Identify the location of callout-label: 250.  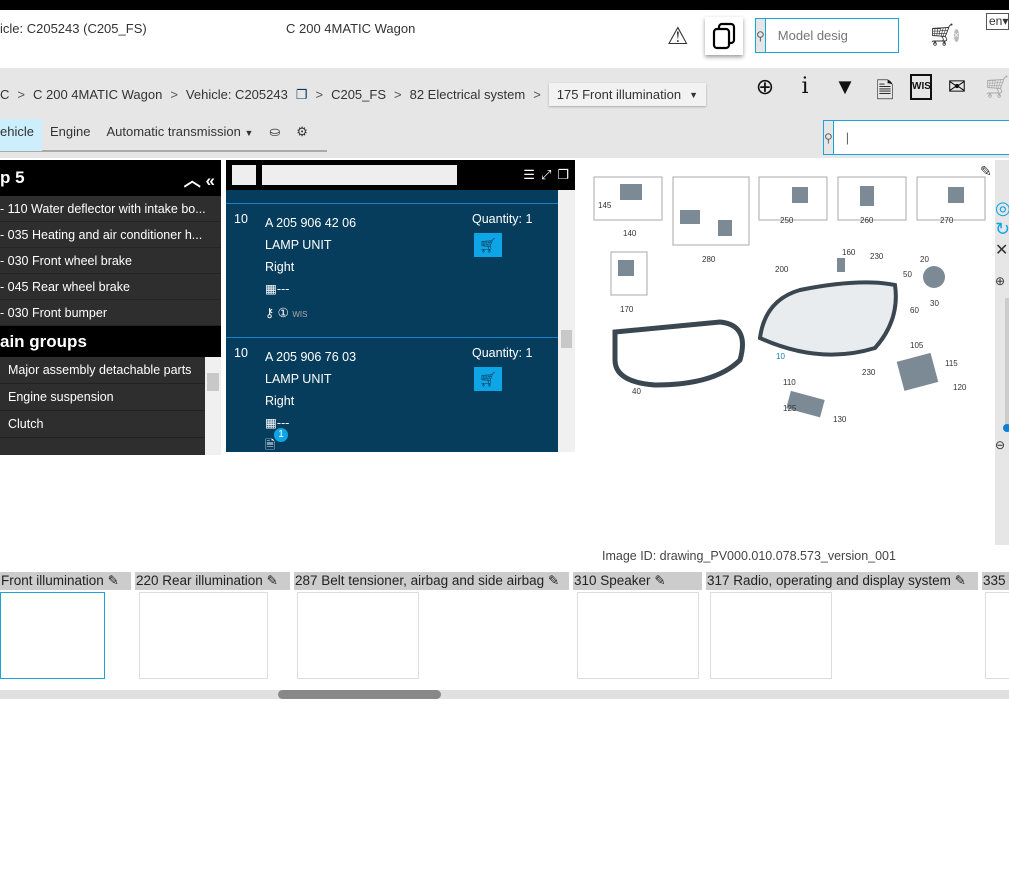
(787, 220).